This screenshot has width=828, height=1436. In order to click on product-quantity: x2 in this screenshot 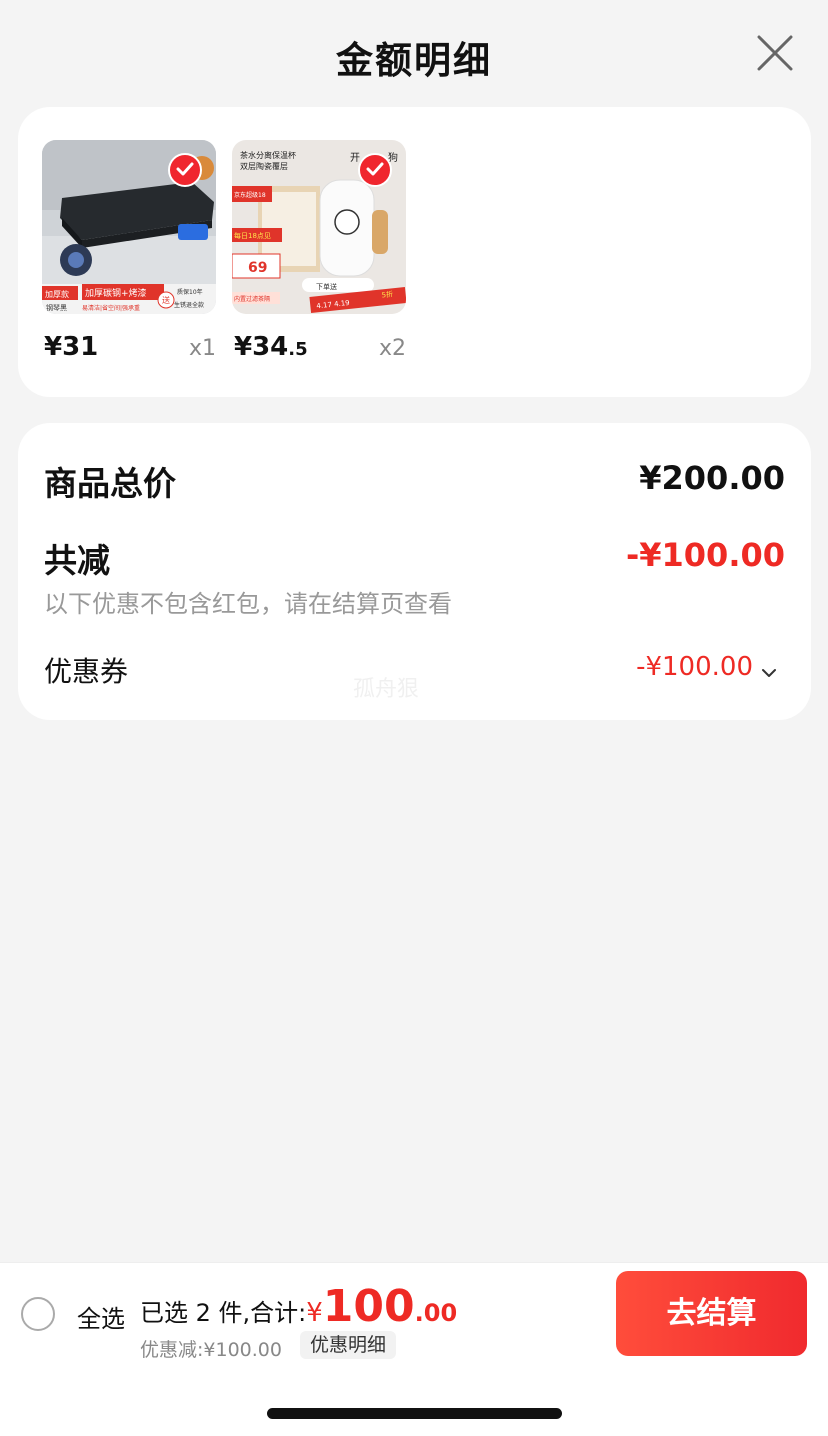, I will do `click(392, 348)`.